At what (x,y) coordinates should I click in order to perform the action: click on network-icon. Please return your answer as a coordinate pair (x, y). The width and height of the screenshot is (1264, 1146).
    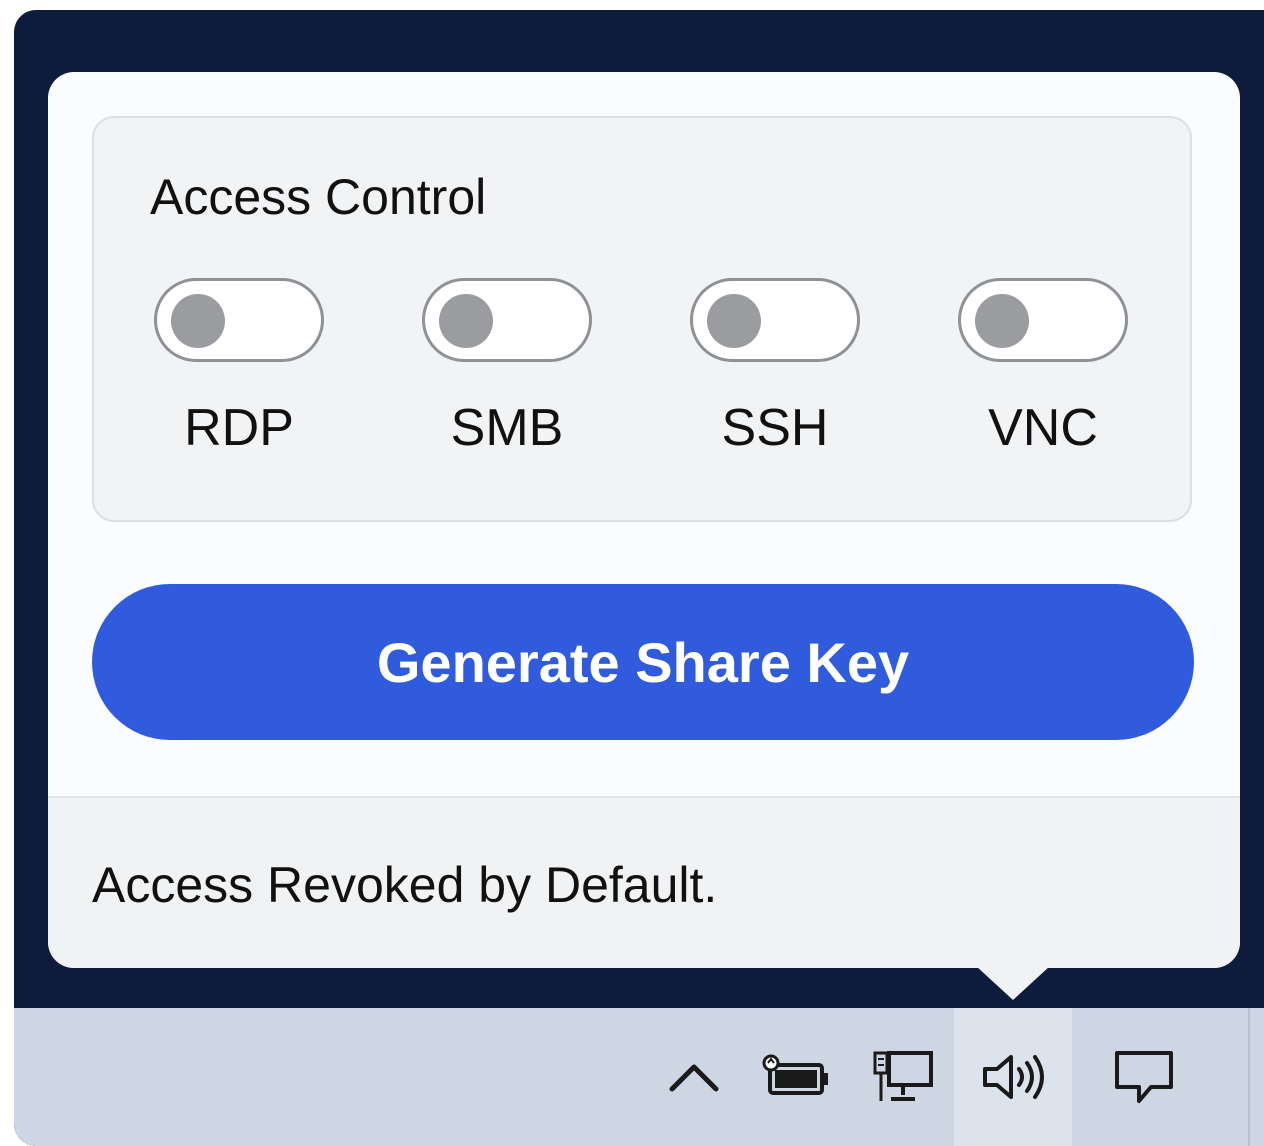
    Looking at the image, I should click on (904, 1077).